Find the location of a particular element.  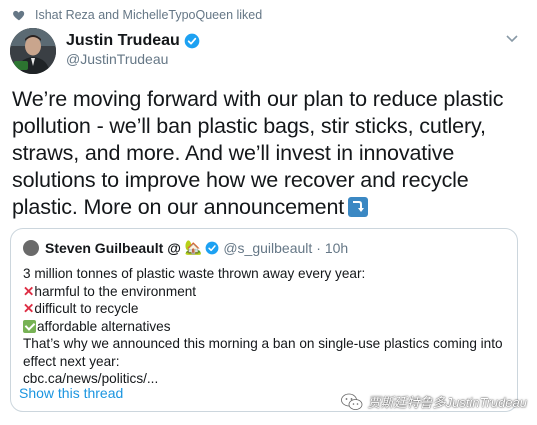

watermark: 贾斯廷特鲁多JustinTrudeau is located at coordinates (433, 401).